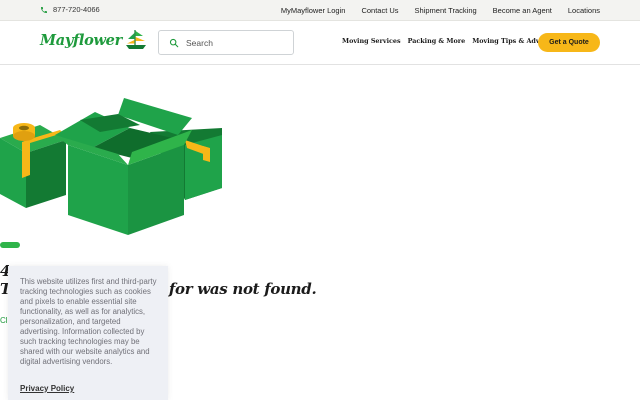 The height and width of the screenshot is (400, 640). Describe the element at coordinates (522, 10) in the screenshot. I see `become-agent-link: Become an Agent` at that location.